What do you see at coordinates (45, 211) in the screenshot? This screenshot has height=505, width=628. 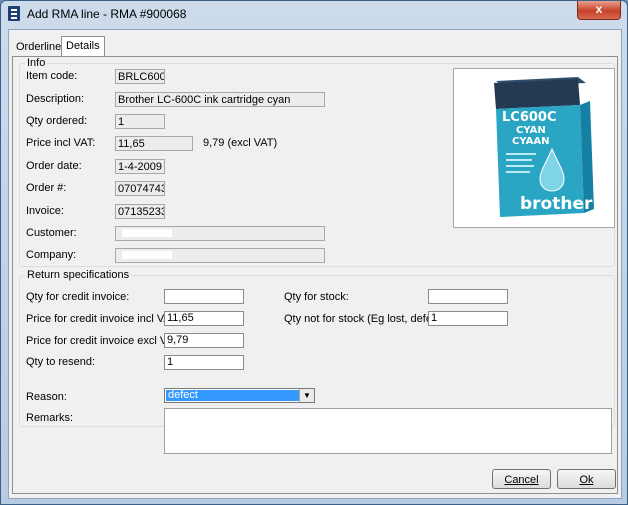 I see `invoice-label: Invoice:` at bounding box center [45, 211].